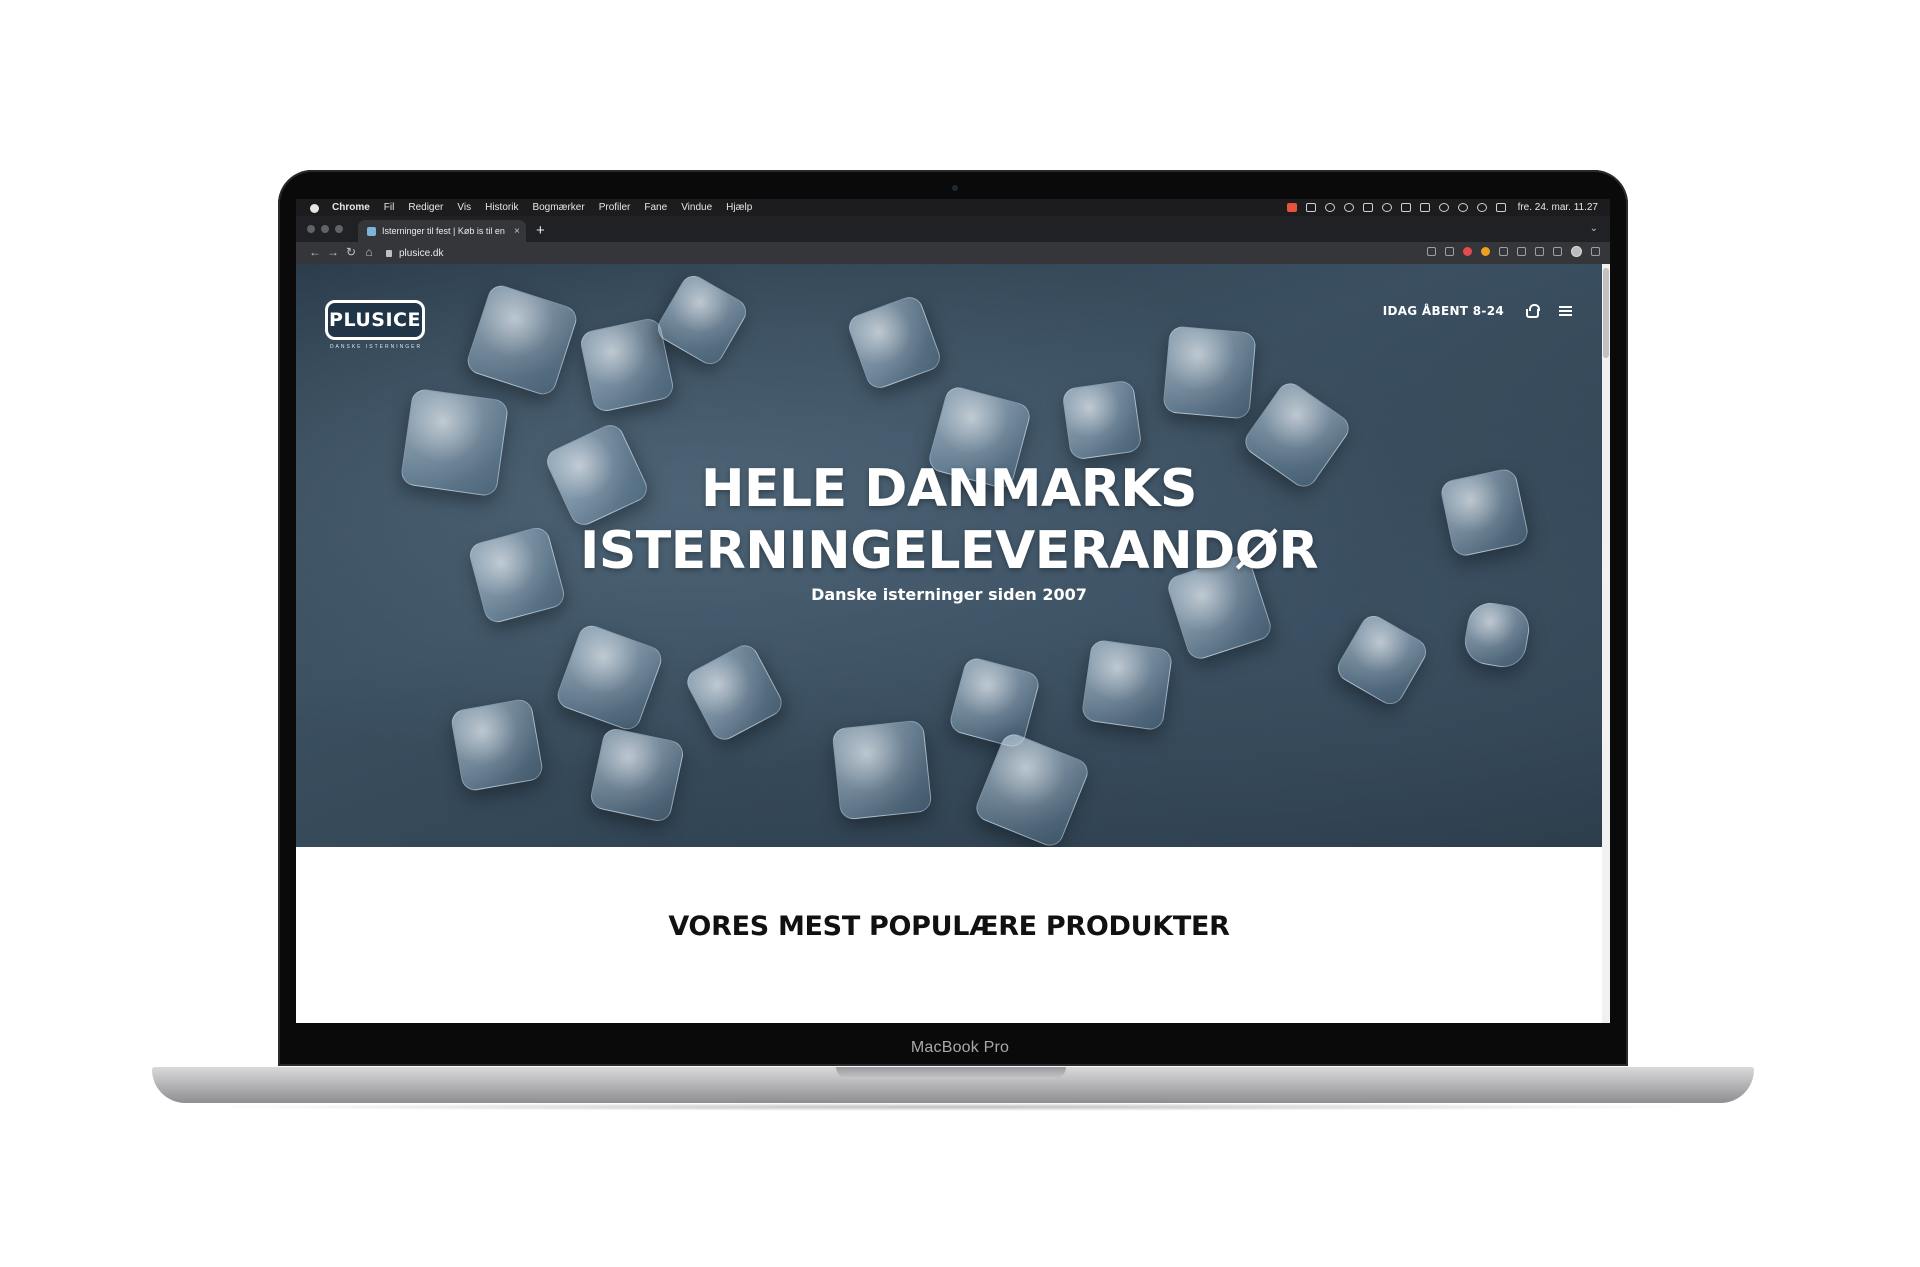 The width and height of the screenshot is (1920, 1267). I want to click on menu-fane: Fane, so click(655, 207).